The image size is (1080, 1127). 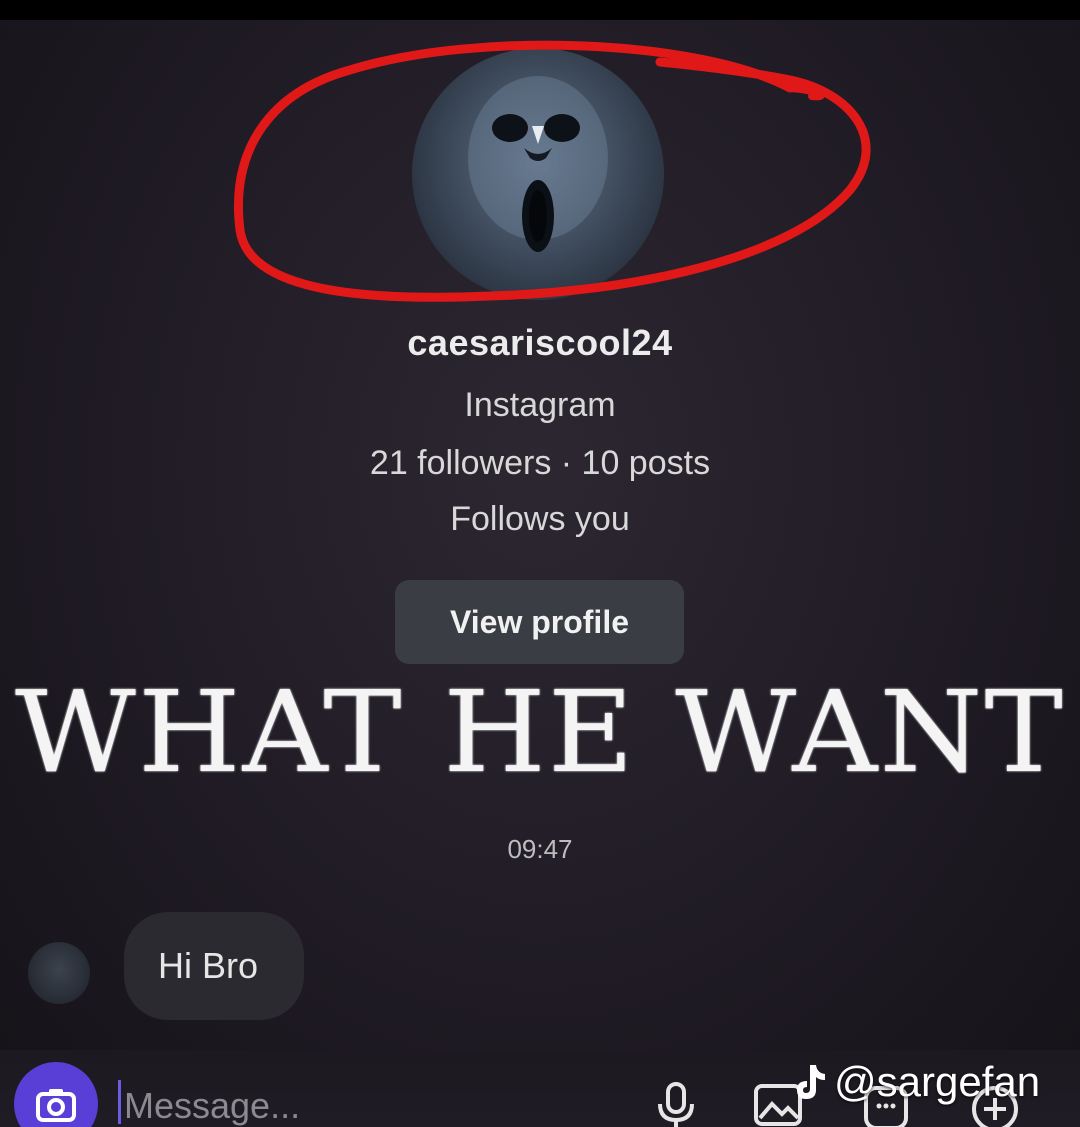 What do you see at coordinates (811, 1082) in the screenshot?
I see `tiktok-icon` at bounding box center [811, 1082].